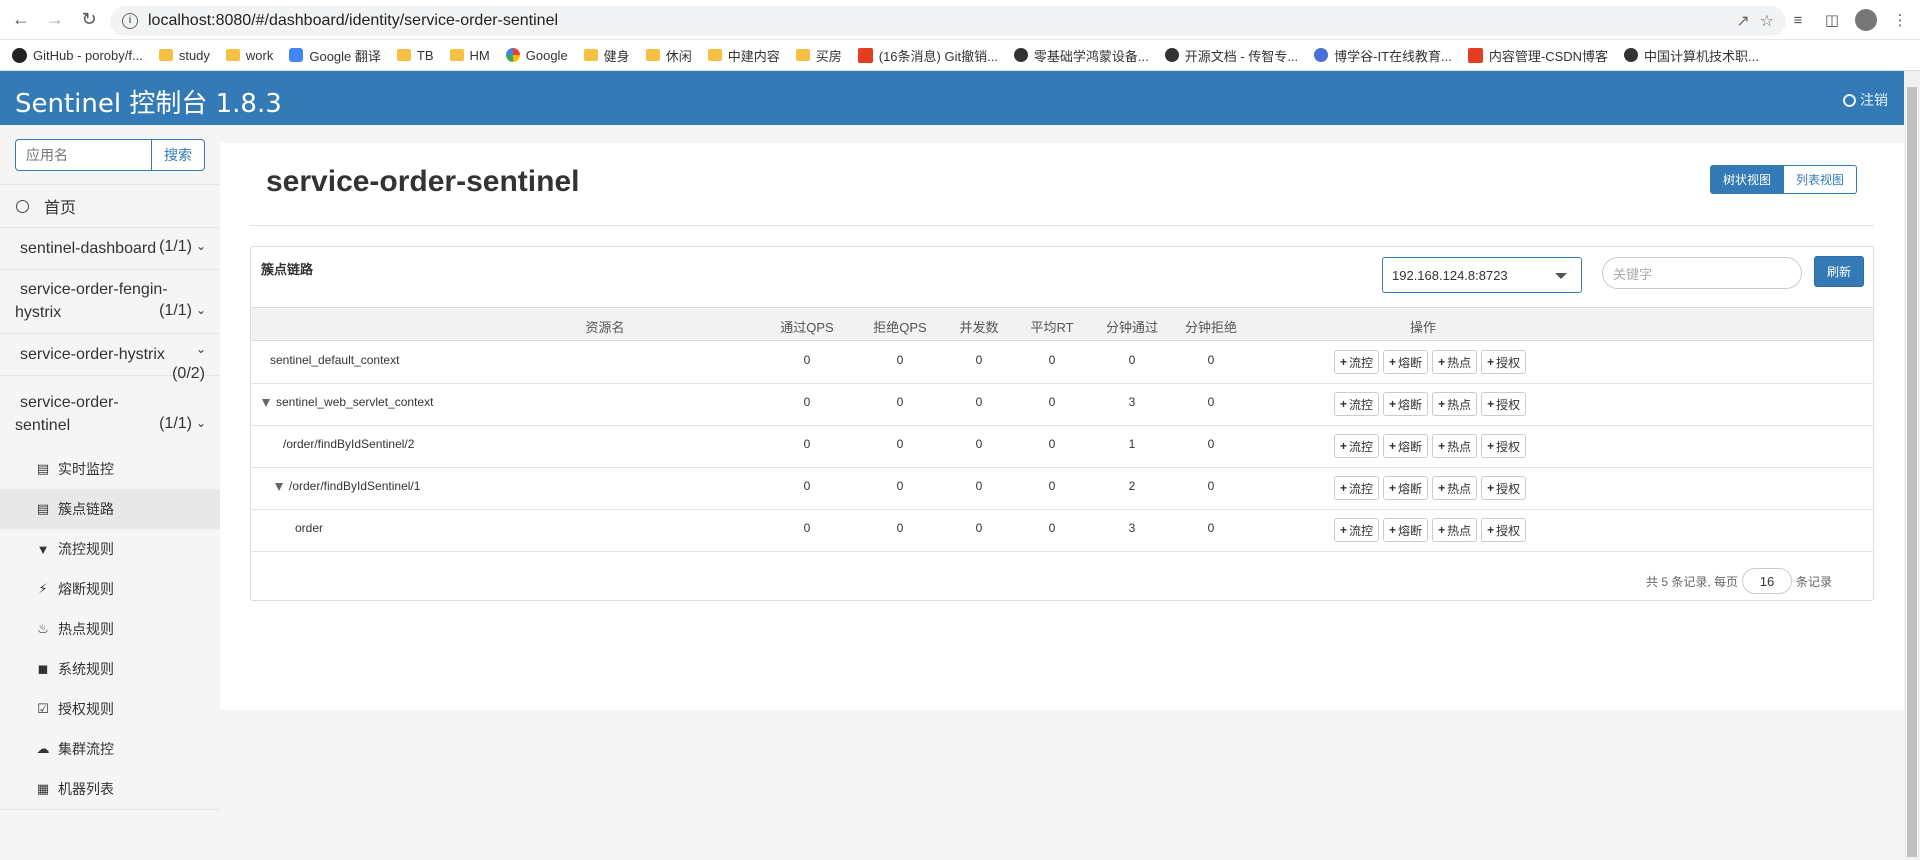  I want to click on resource-name: /order/findByIdSentinel/1, so click(347, 486).